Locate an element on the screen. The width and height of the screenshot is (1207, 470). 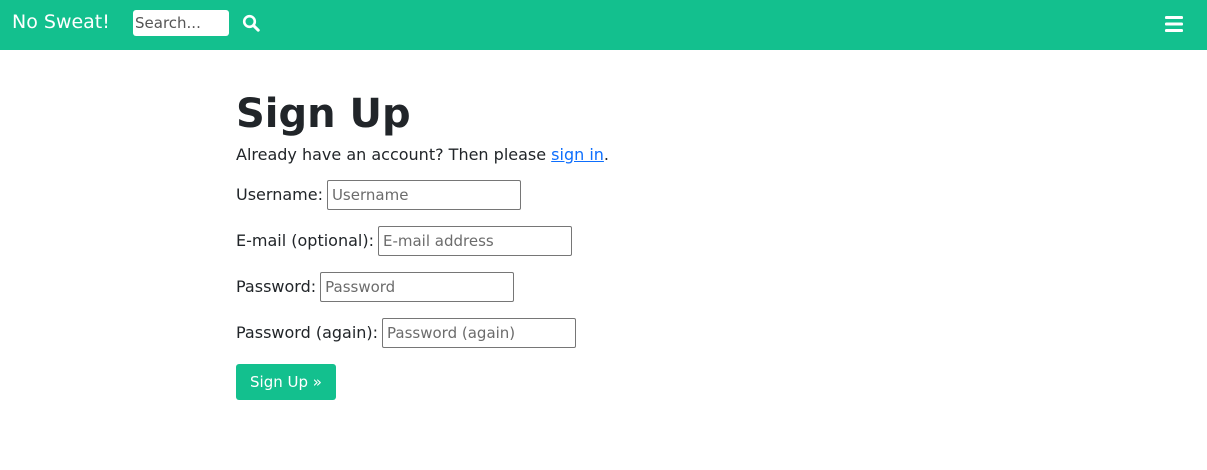
password-again-field is located at coordinates (479, 333).